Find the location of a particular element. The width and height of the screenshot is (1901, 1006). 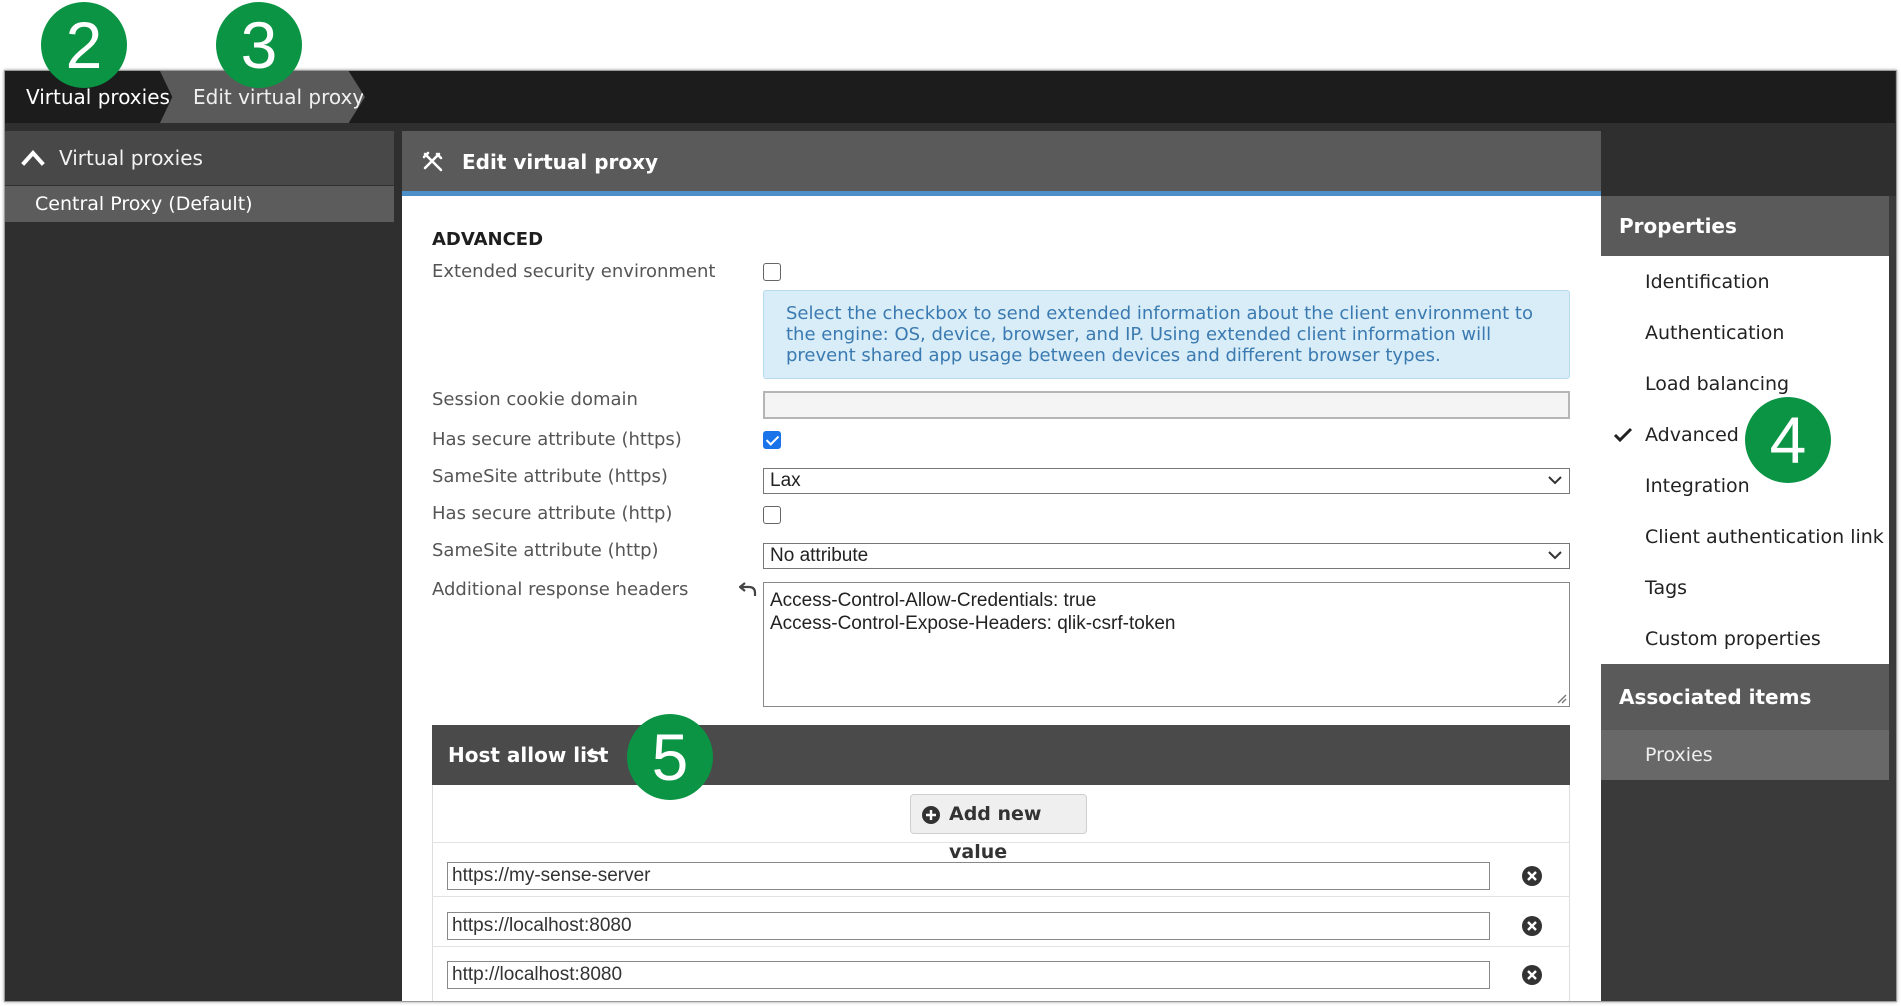

property-client-authentication-link: Client authentication link is located at coordinates (1764, 537).